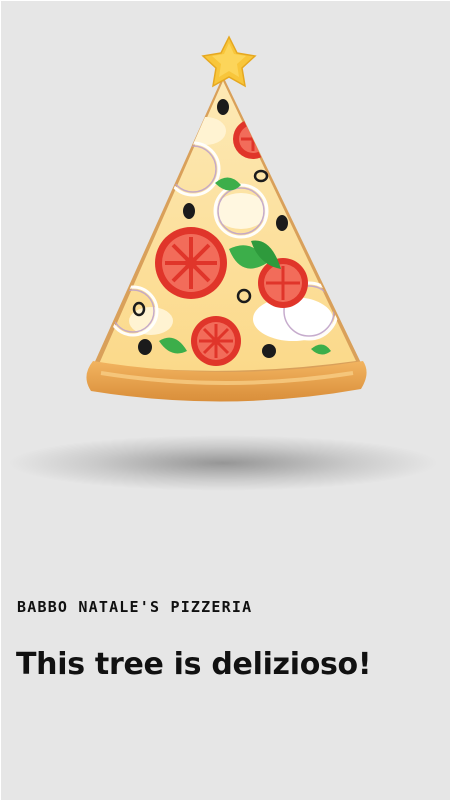 The image size is (451, 801). Describe the element at coordinates (223, 463) in the screenshot. I see `drop-shadow` at that location.